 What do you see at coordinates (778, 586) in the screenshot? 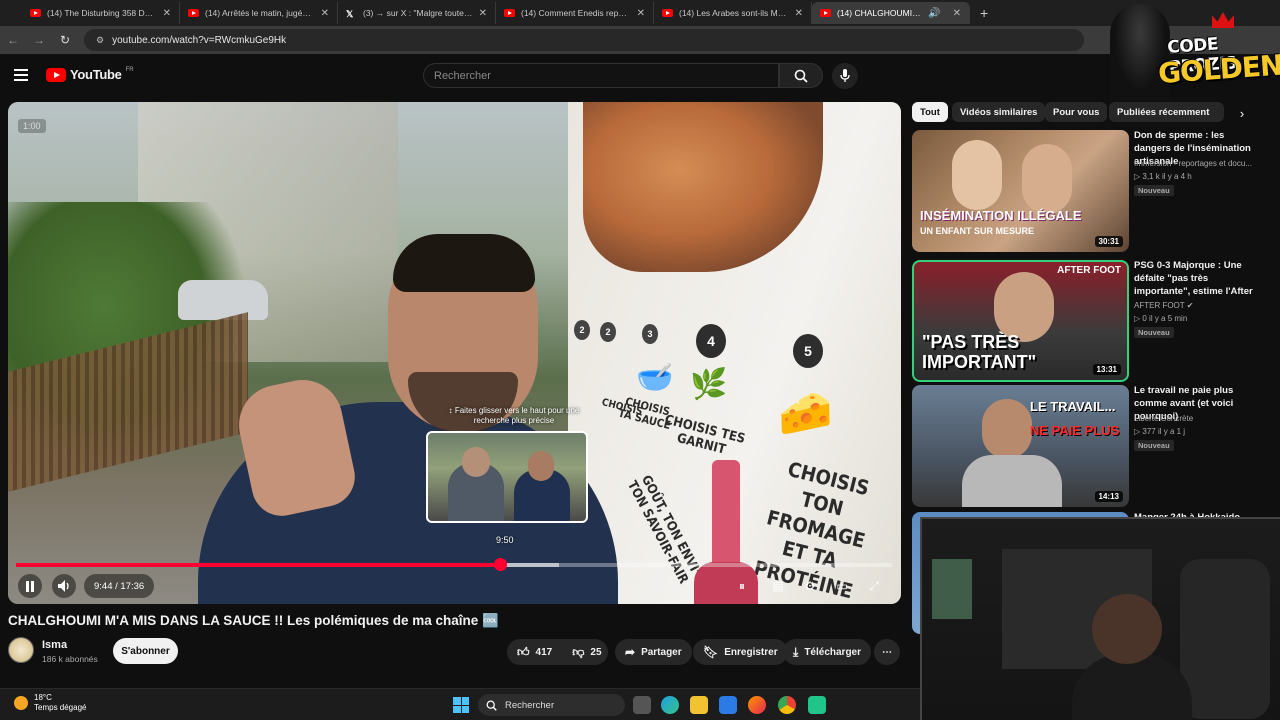
I see `subtitles-icon: ▤` at bounding box center [778, 586].